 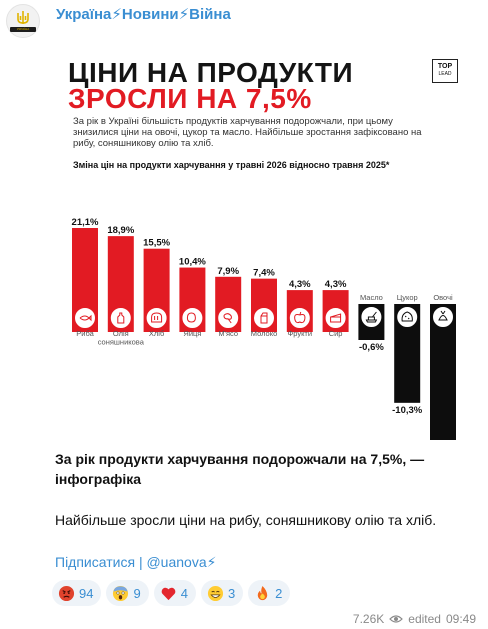 What do you see at coordinates (300, 333) in the screenshot?
I see `category-label: Фрукти` at bounding box center [300, 333].